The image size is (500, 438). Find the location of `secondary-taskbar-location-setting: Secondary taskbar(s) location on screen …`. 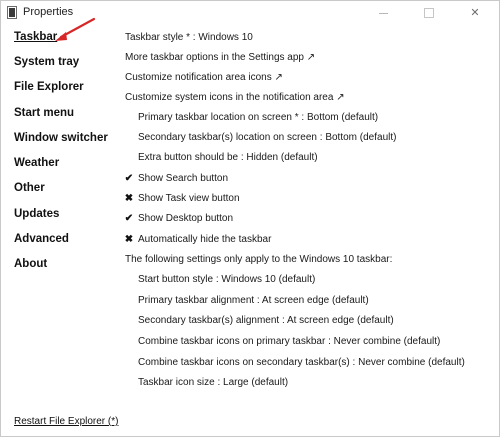

secondary-taskbar-location-setting: Secondary taskbar(s) location on screen … is located at coordinates (267, 137).